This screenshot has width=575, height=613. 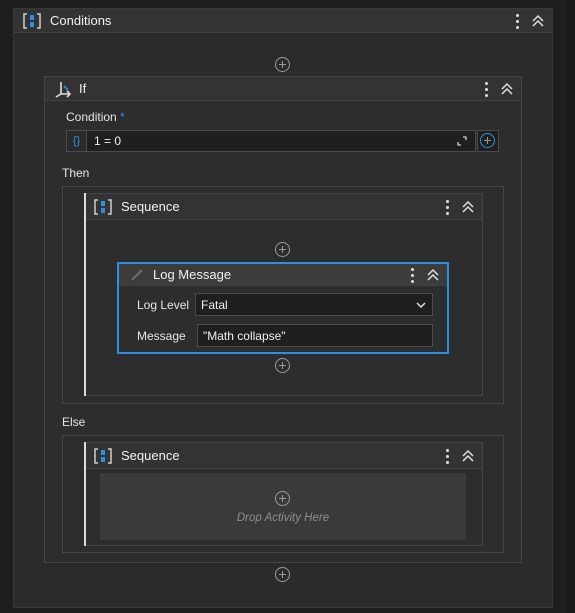 What do you see at coordinates (447, 207) in the screenshot?
I see `then-sequence-menu-kebab-icon` at bounding box center [447, 207].